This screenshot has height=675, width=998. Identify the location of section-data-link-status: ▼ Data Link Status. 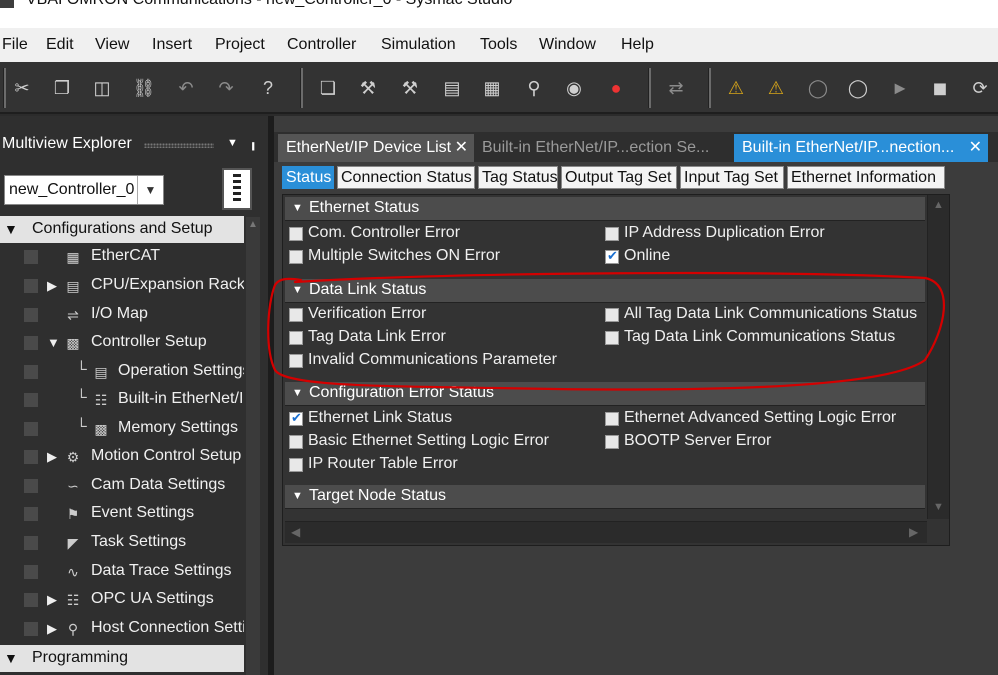
(605, 291).